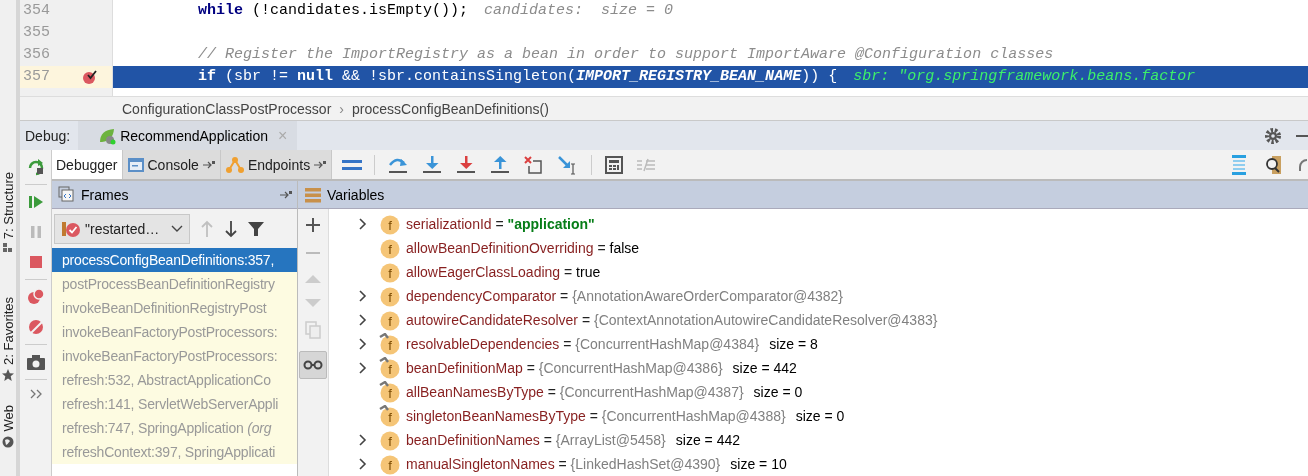  I want to click on variable-entry: serializationId = "application", so click(500, 224).